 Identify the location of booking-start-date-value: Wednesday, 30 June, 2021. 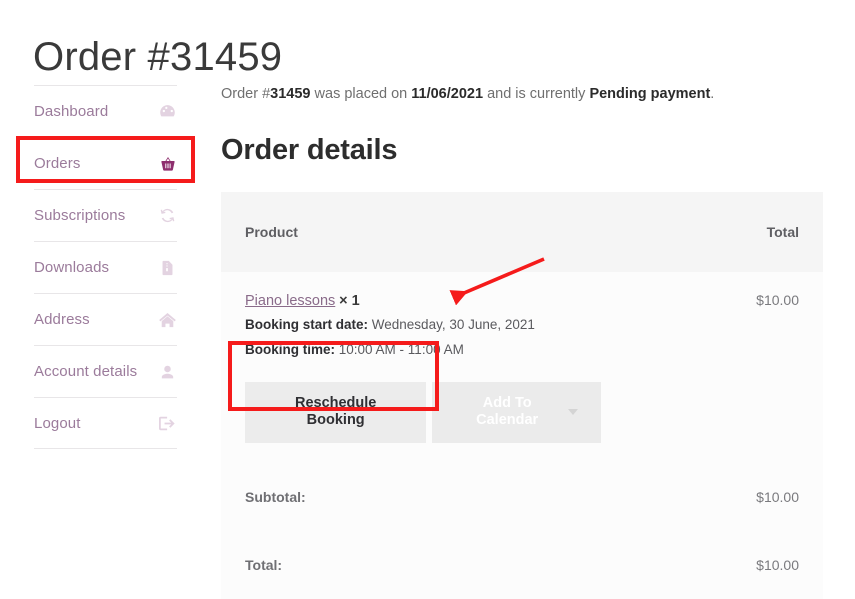
(453, 324).